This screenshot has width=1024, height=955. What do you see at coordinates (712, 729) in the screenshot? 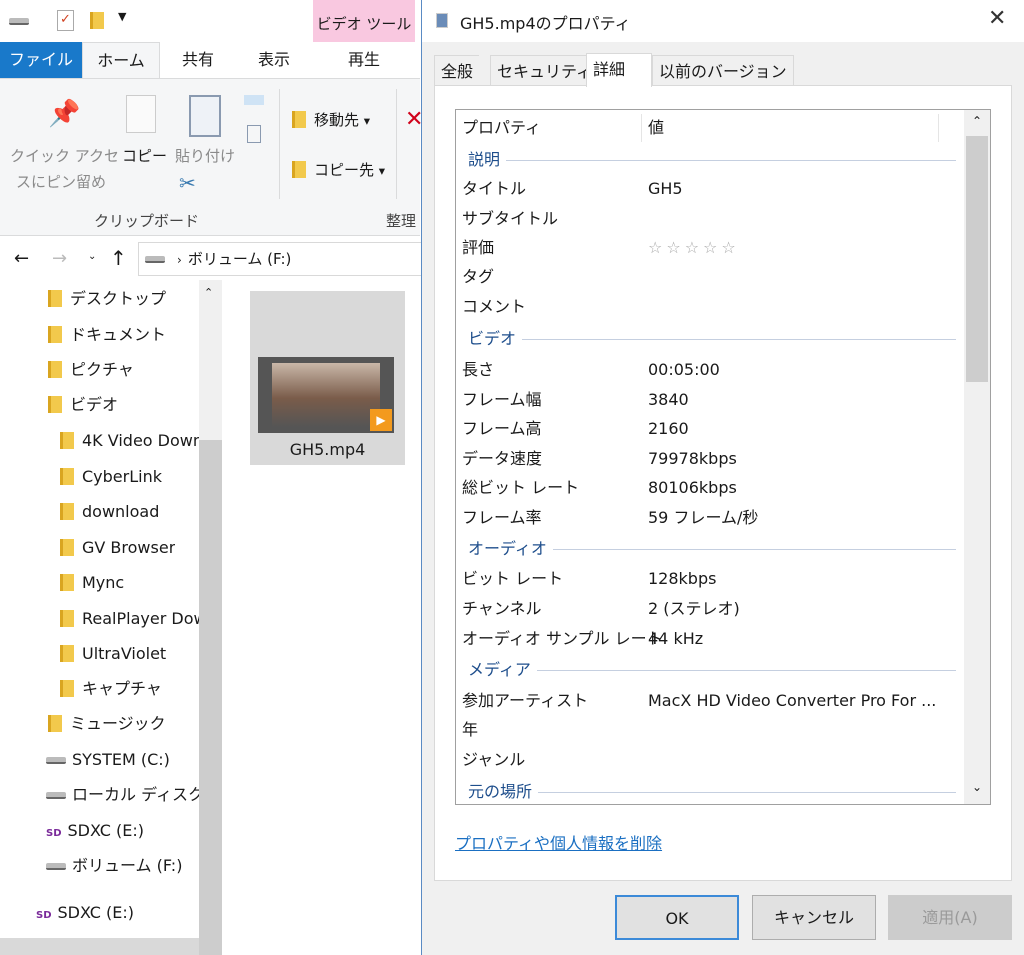
I see `property-row: 年` at bounding box center [712, 729].